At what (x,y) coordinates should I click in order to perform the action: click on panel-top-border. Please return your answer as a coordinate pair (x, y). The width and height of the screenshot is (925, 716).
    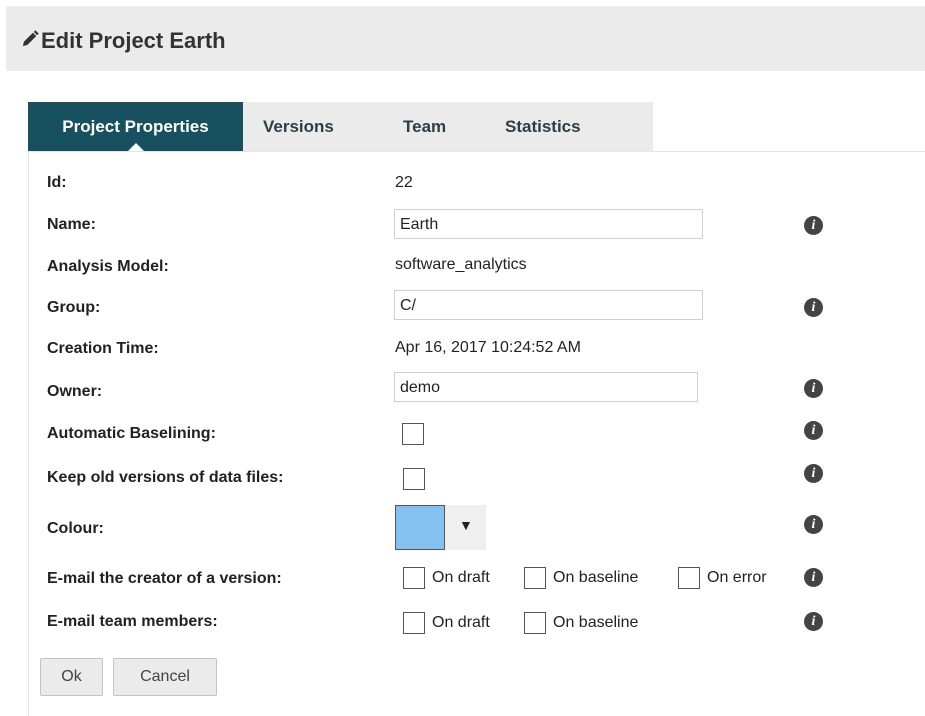
    Looking at the image, I should click on (476, 151).